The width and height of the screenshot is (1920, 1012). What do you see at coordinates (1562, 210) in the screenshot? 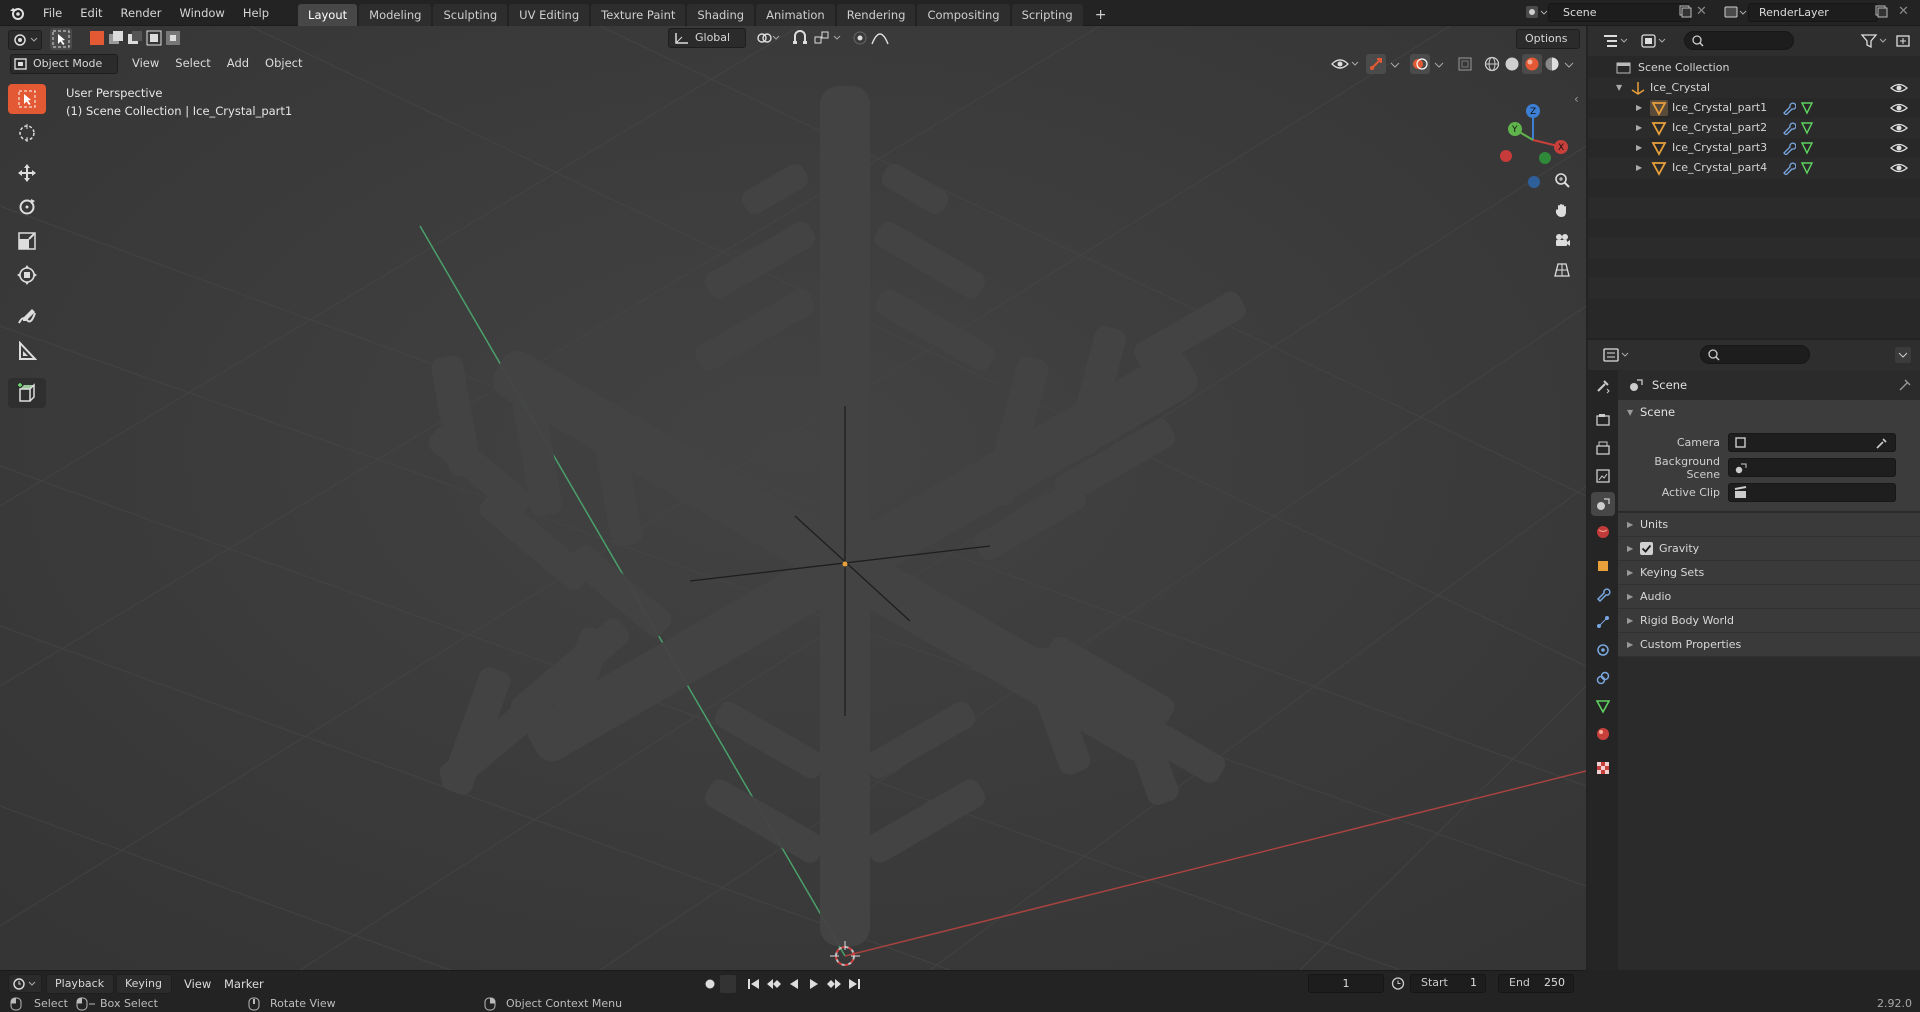
I see `pan-view-hand-icon` at bounding box center [1562, 210].